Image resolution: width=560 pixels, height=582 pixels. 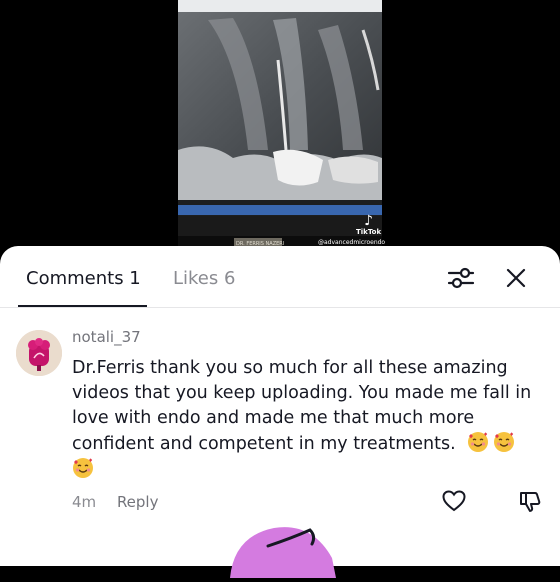 What do you see at coordinates (292, 548) in the screenshot?
I see `pink-blob-sticker` at bounding box center [292, 548].